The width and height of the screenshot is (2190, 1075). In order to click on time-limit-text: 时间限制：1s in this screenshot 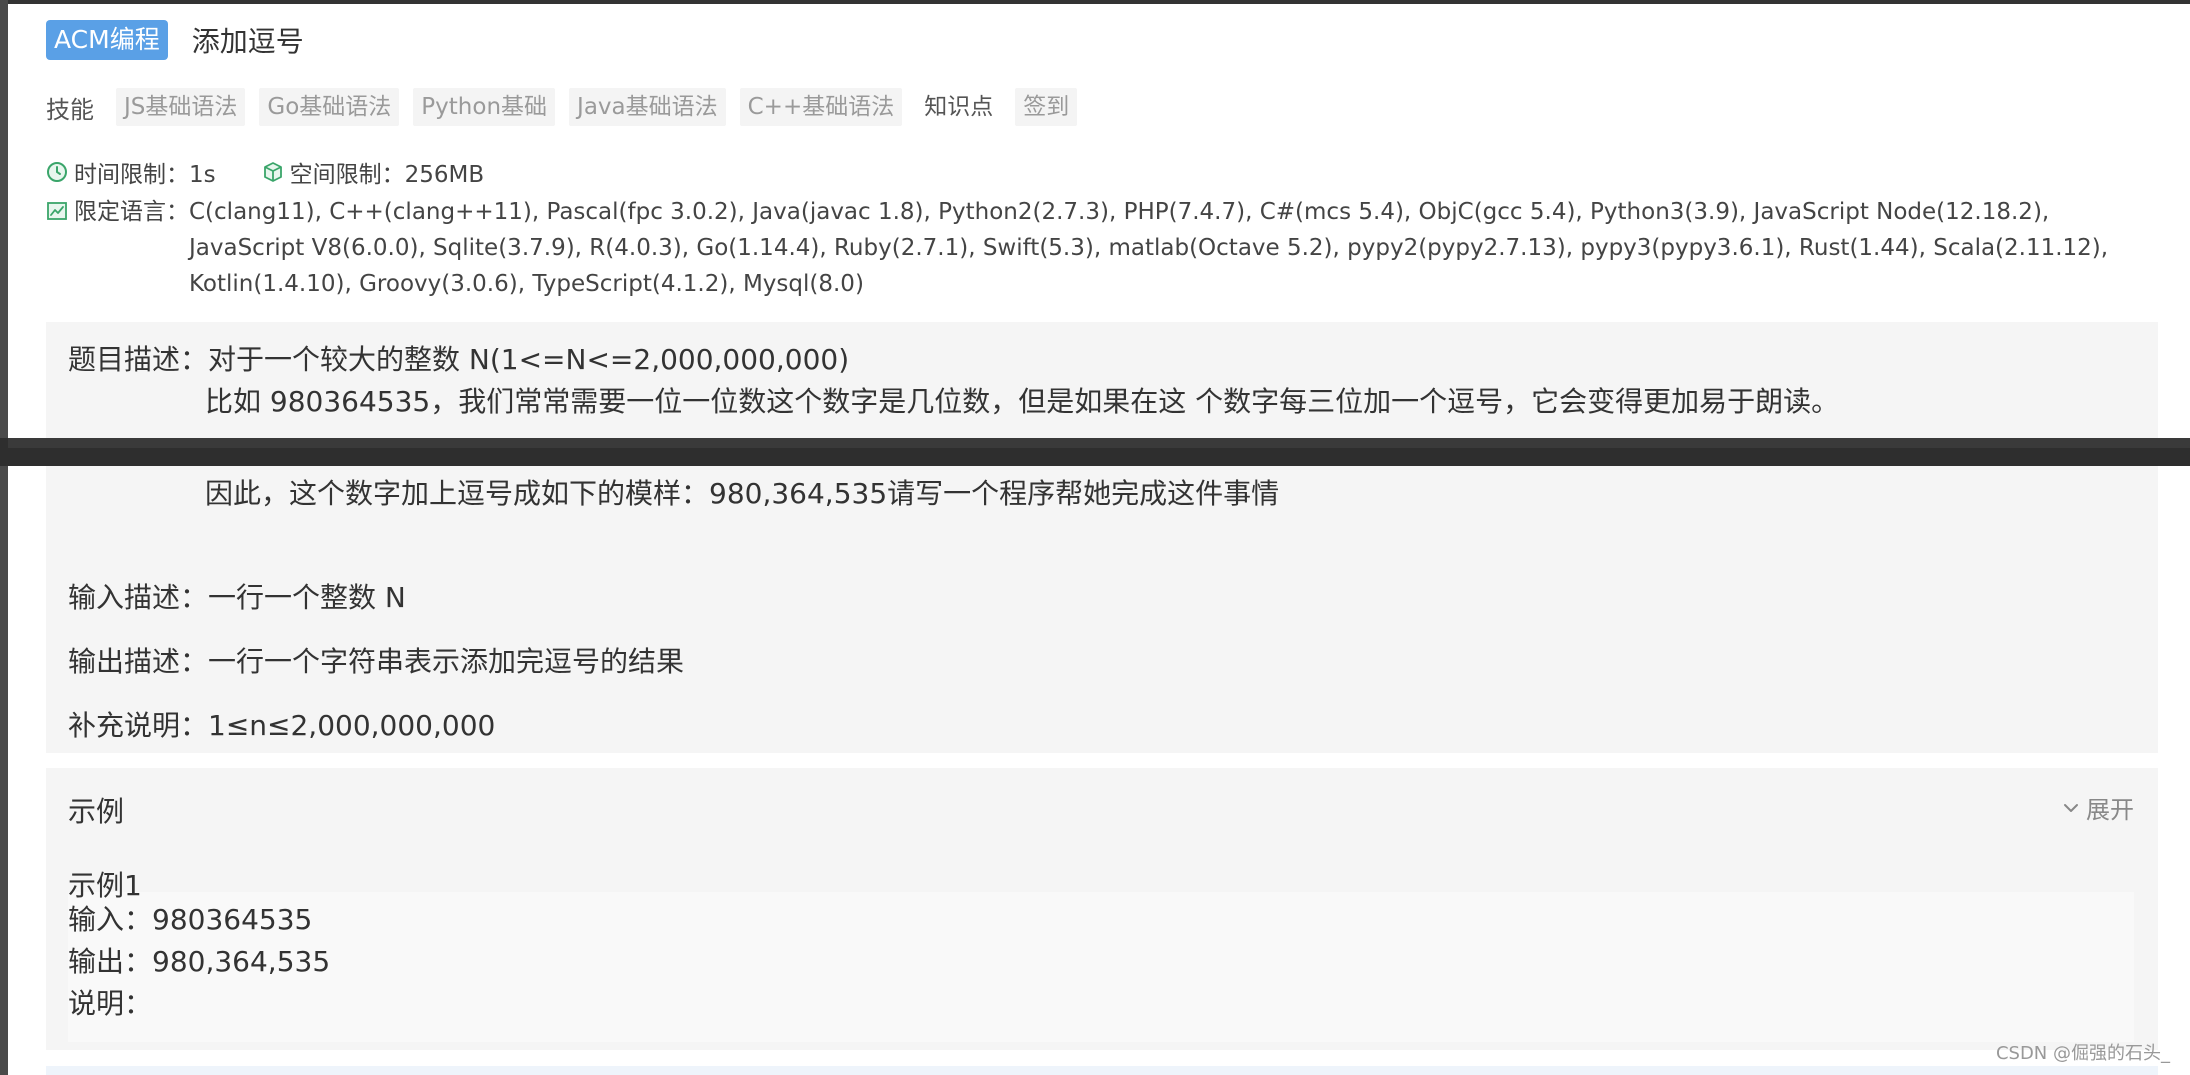, I will do `click(145, 175)`.